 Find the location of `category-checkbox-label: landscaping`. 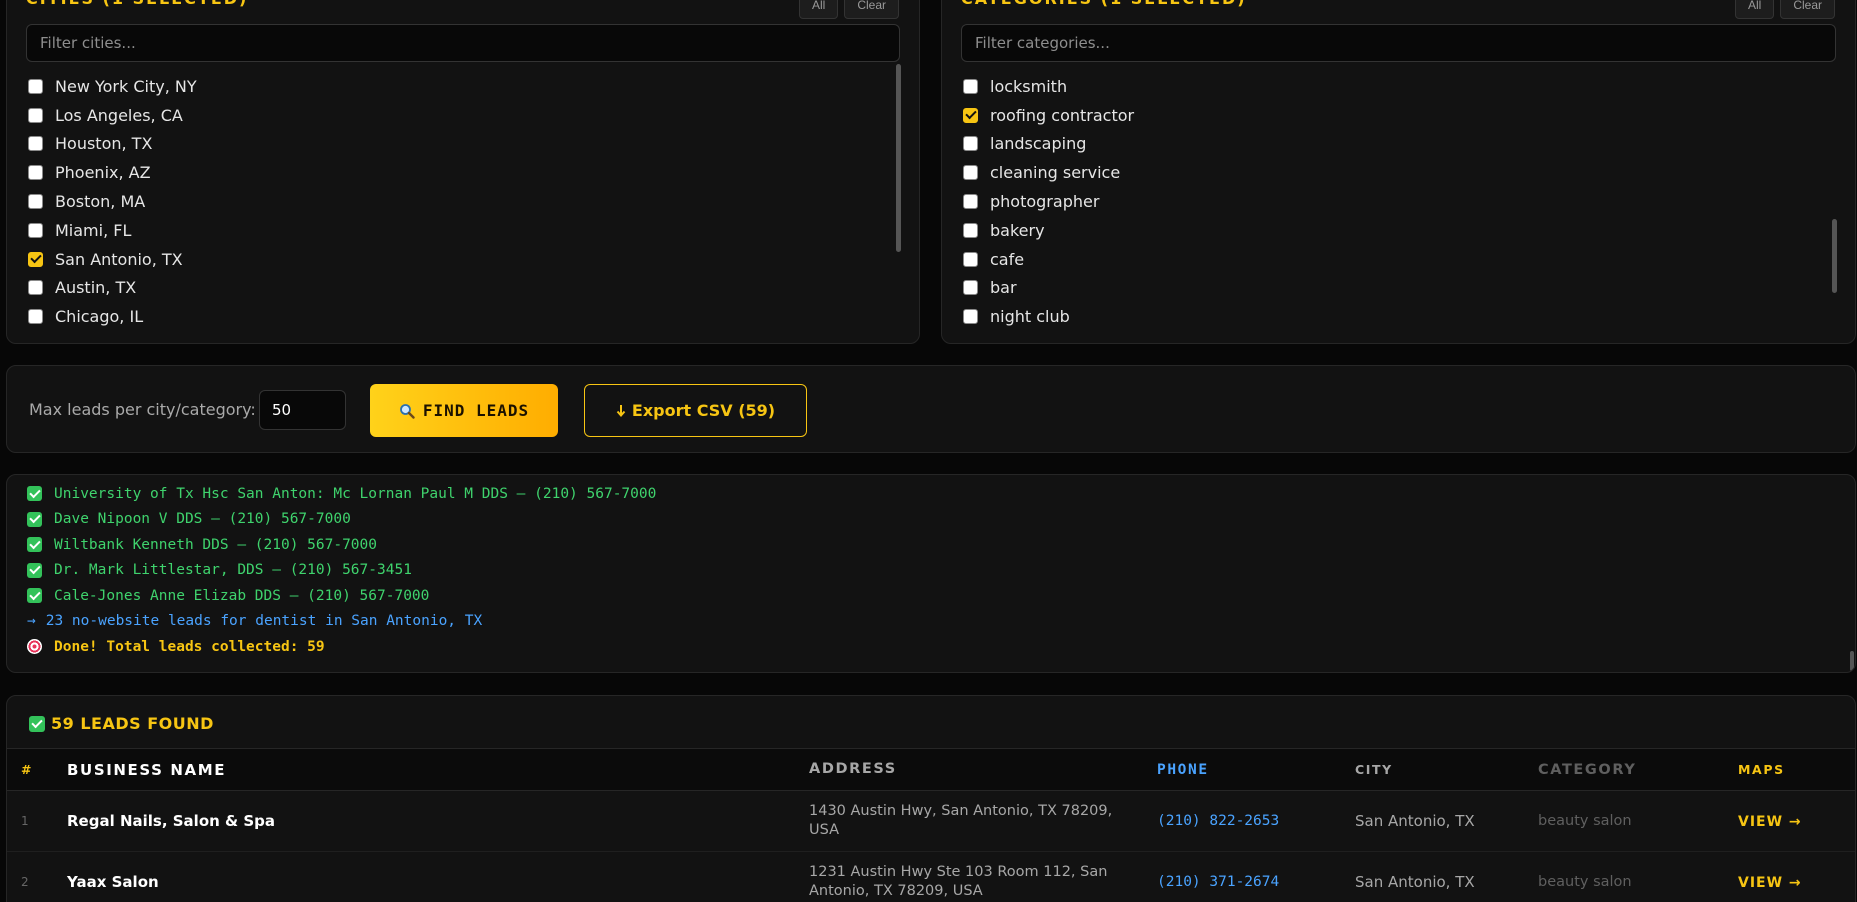

category-checkbox-label: landscaping is located at coordinates (1038, 144).